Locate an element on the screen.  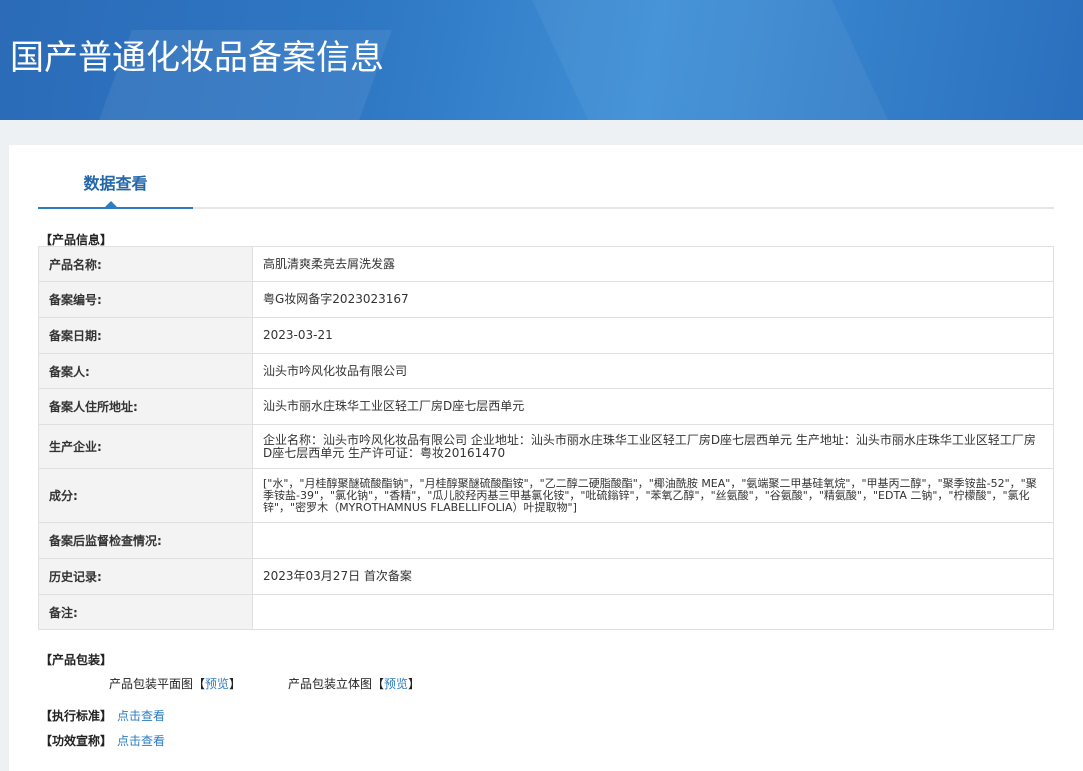
row-label: 历史记录: is located at coordinates (145, 576).